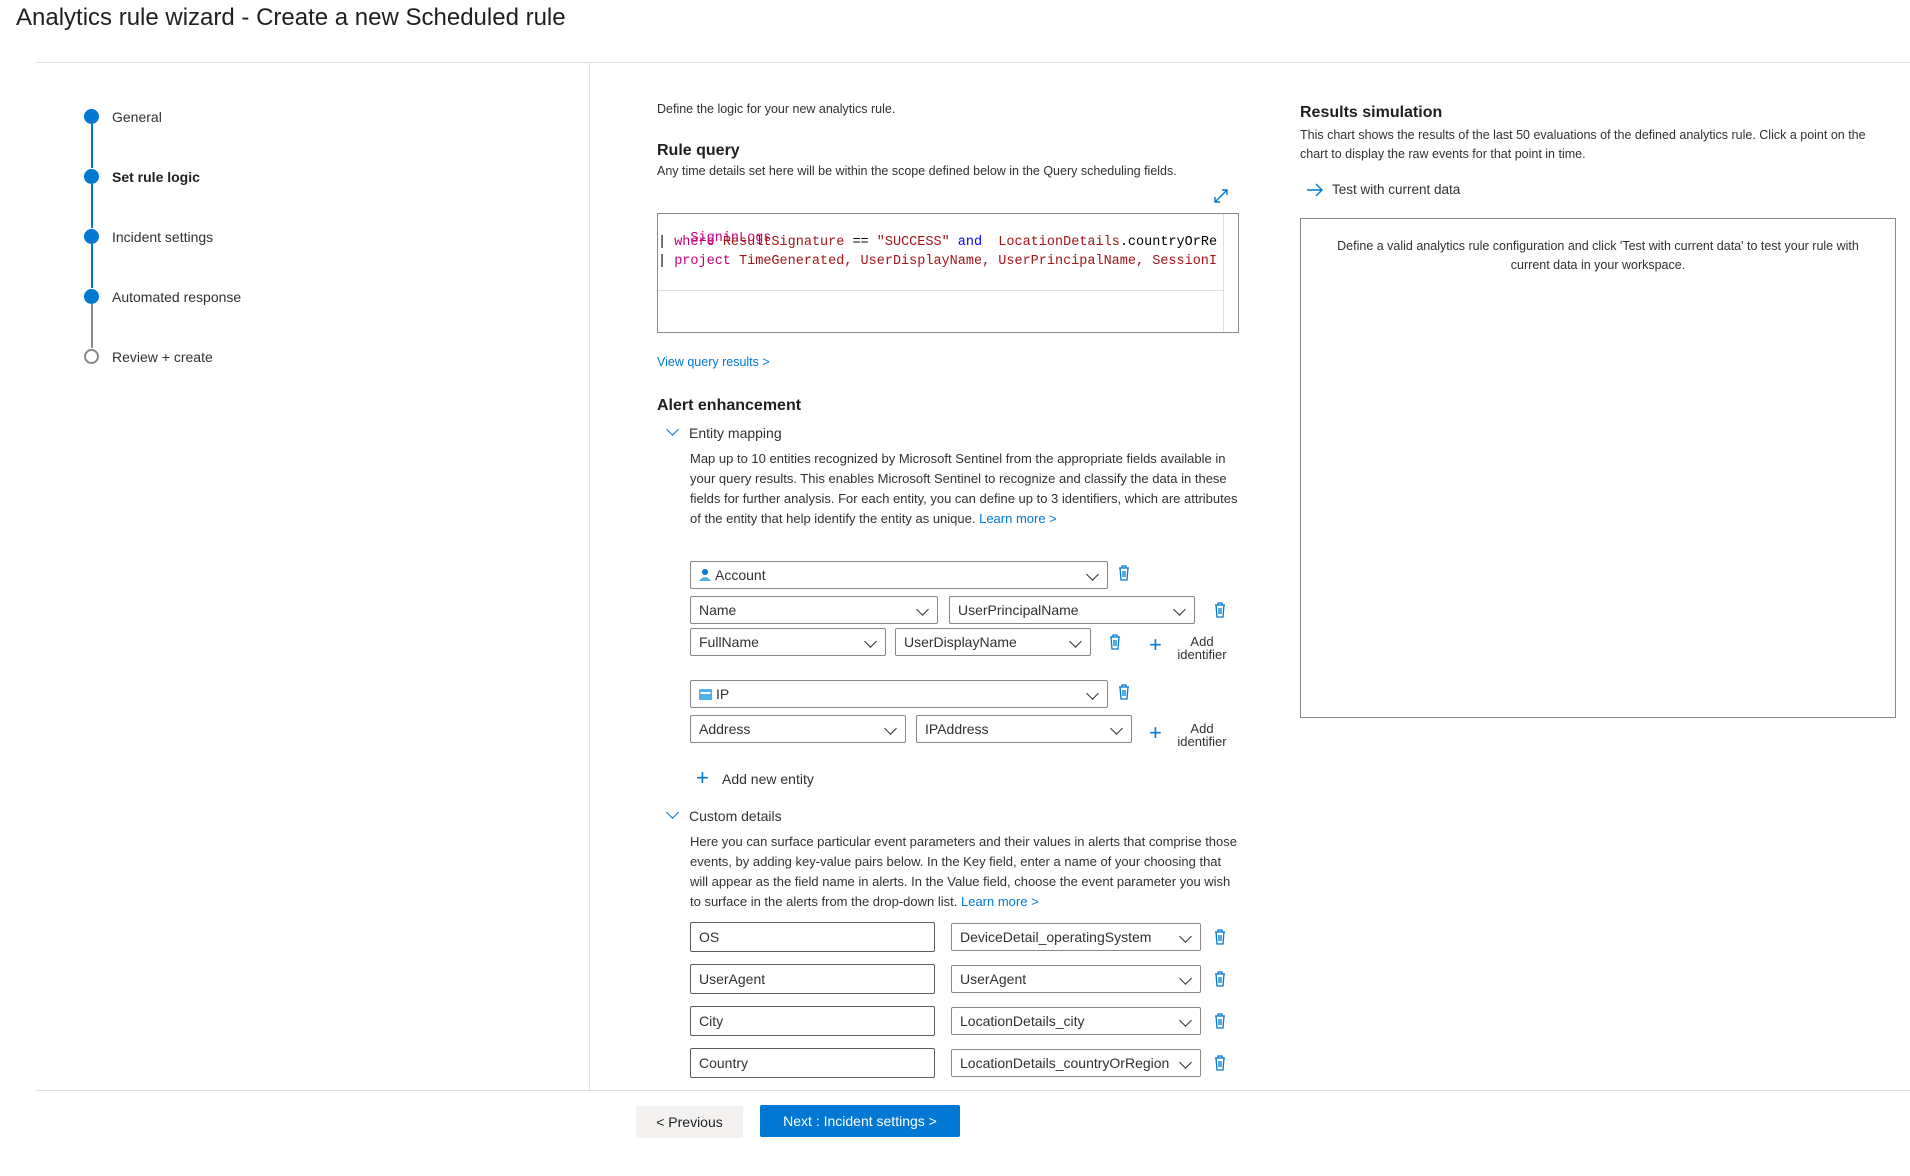 This screenshot has height=1176, width=1910. Describe the element at coordinates (91, 176) in the screenshot. I see `step-current-icon` at that location.